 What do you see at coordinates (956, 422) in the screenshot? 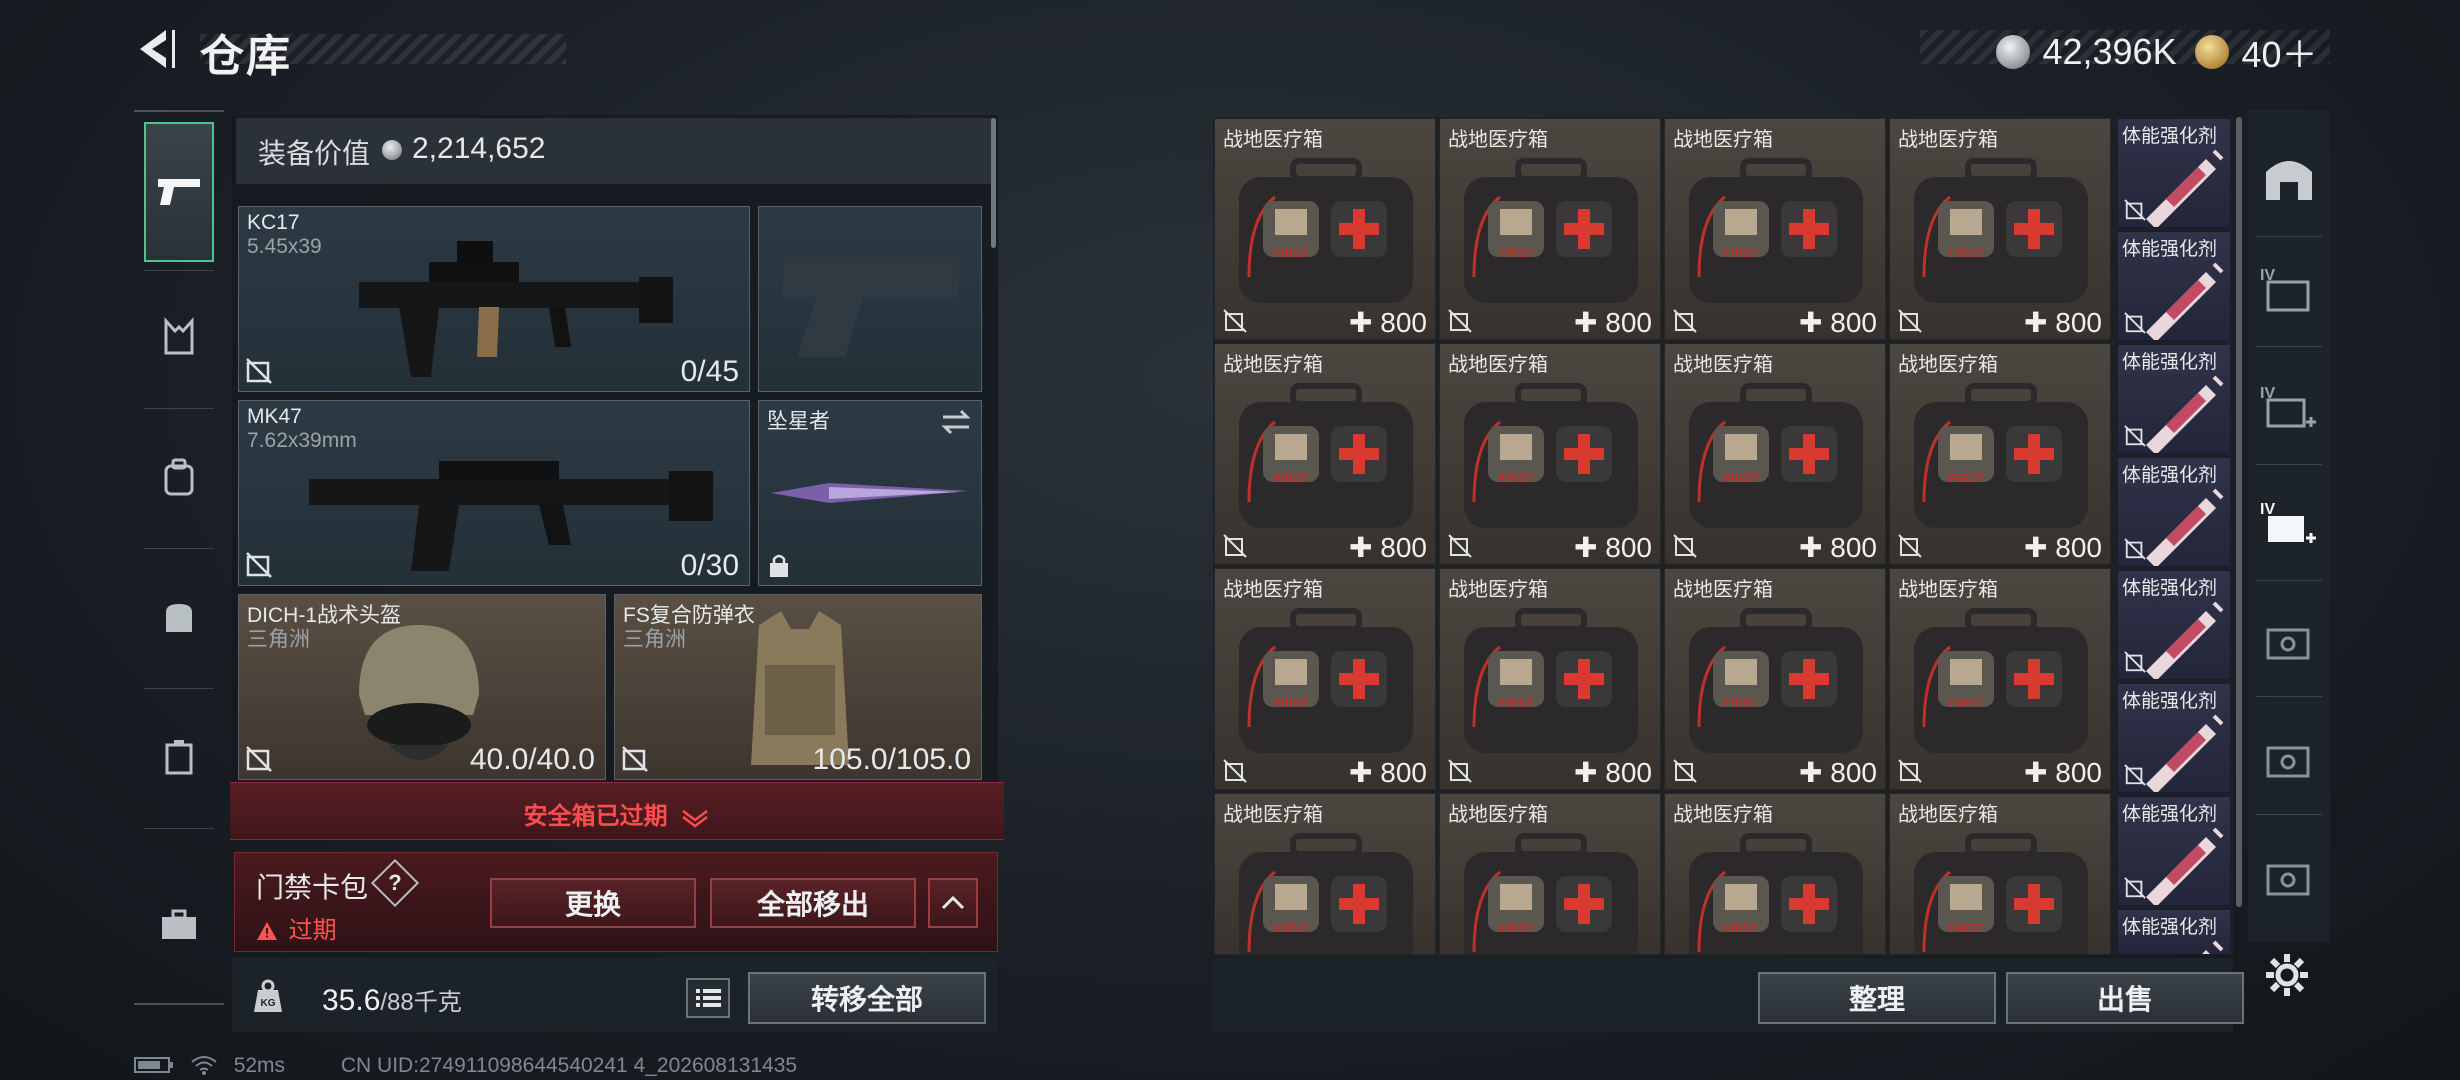
I see `swap-icon` at bounding box center [956, 422].